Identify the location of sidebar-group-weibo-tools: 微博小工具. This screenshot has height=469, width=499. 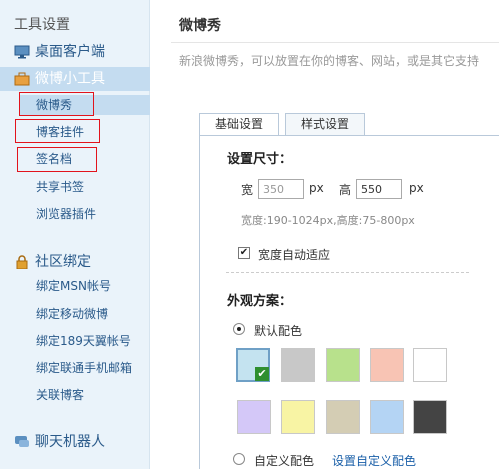
(75, 79).